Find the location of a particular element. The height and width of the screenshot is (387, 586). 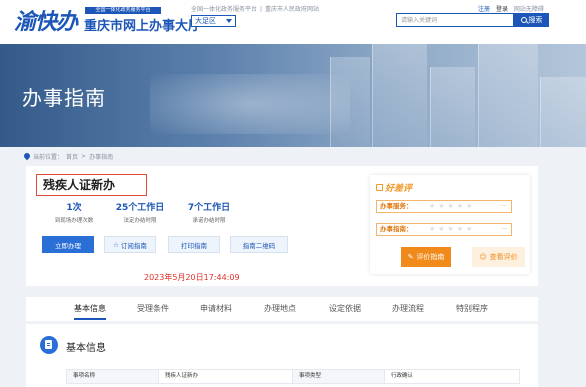

region-select: 大足区 is located at coordinates (213, 21).